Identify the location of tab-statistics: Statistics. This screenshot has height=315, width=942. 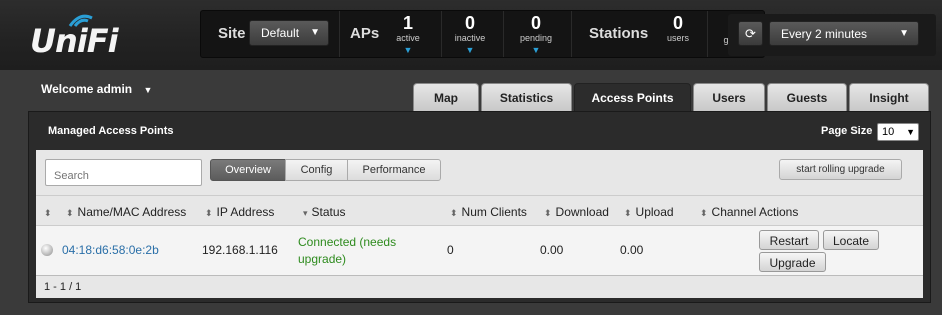
(526, 97).